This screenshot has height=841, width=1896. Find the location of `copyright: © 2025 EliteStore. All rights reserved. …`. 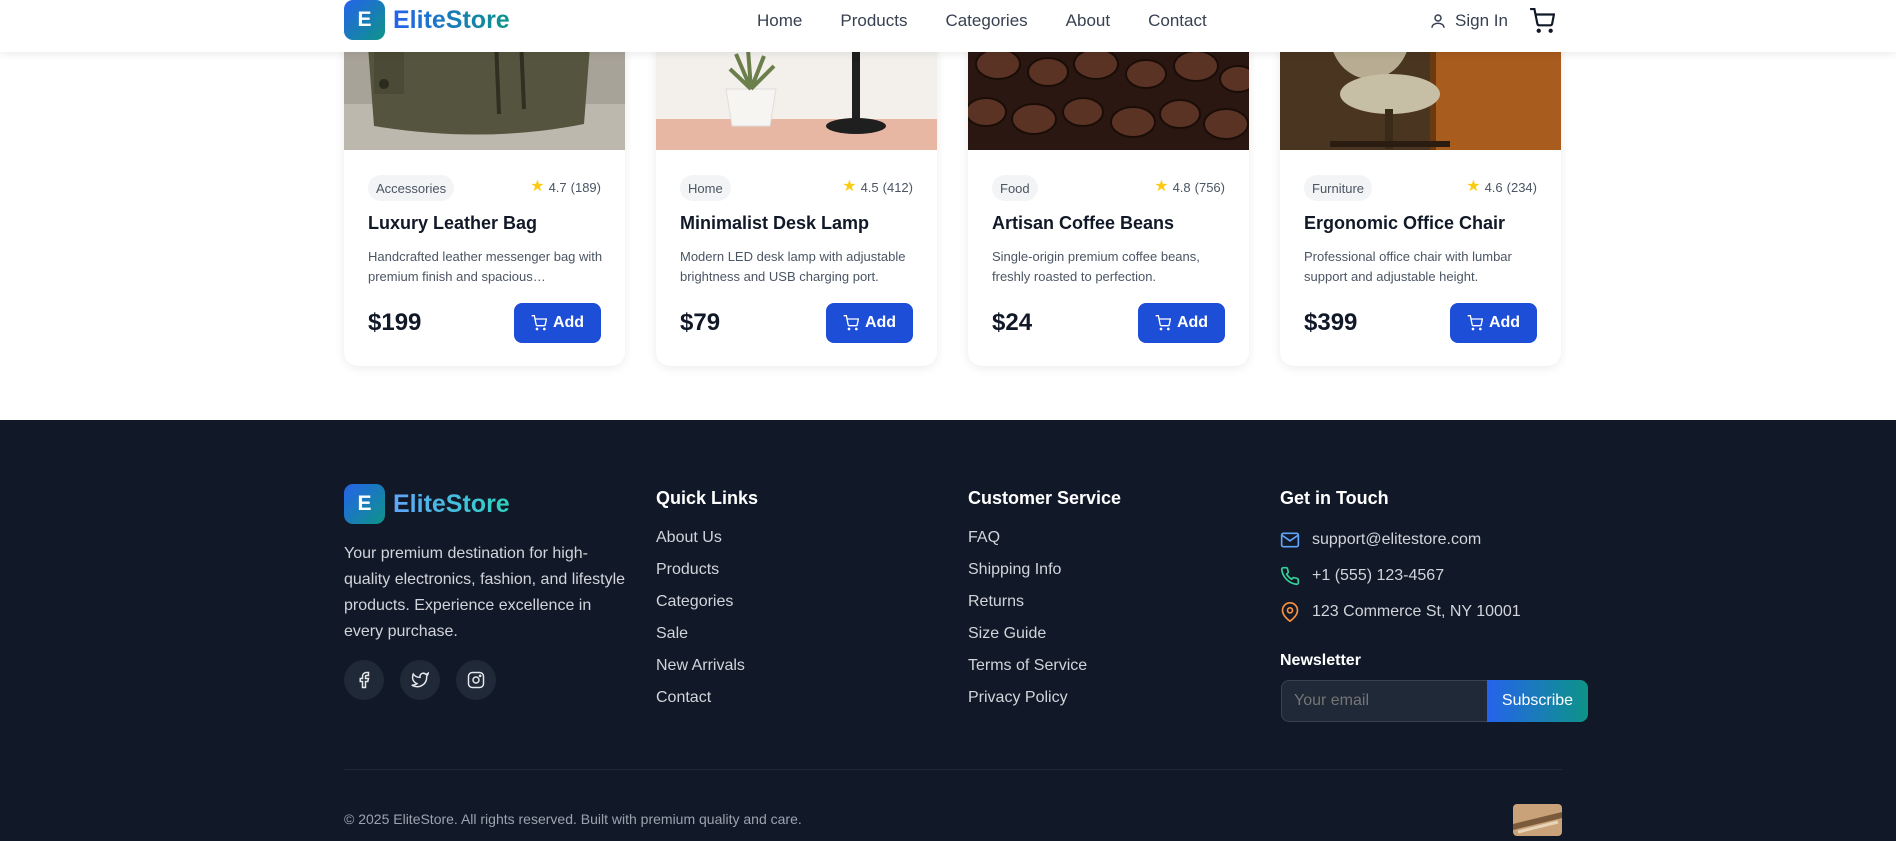

copyright: © 2025 EliteStore. All rights reserved. … is located at coordinates (573, 819).